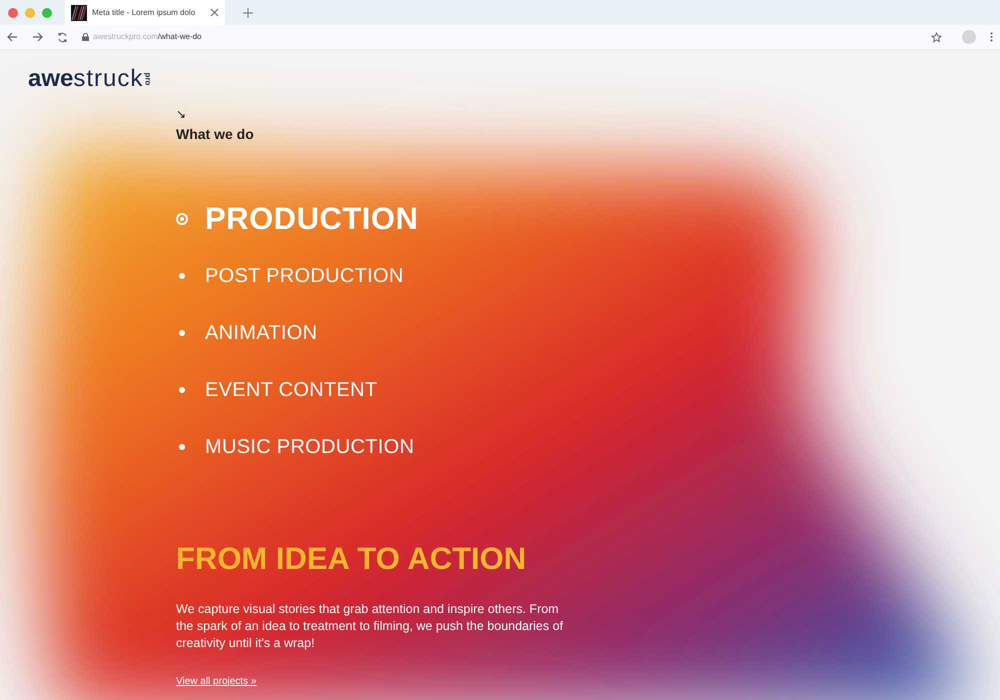 This screenshot has height=700, width=1000. Describe the element at coordinates (79, 12) in the screenshot. I see `site-favicon-icon` at that location.